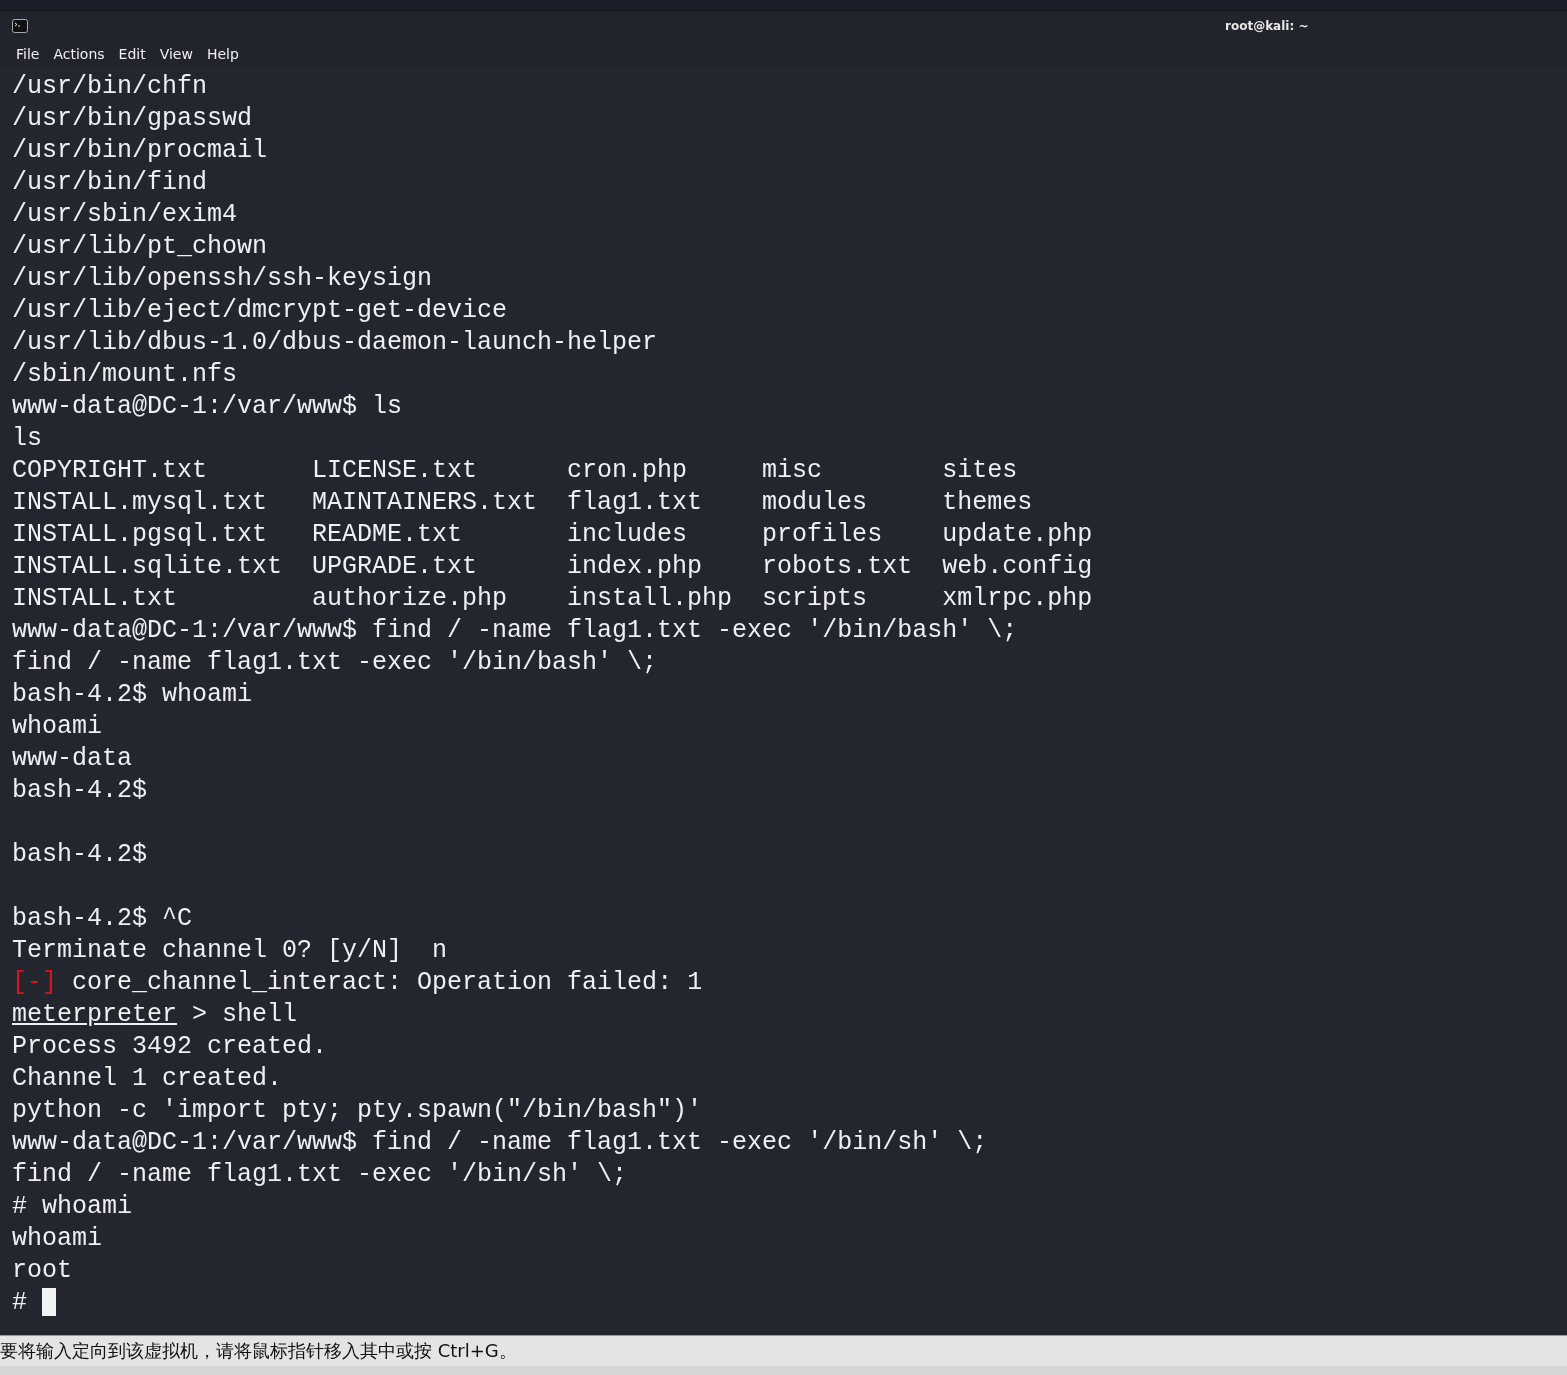 The height and width of the screenshot is (1375, 1567). Describe the element at coordinates (1017, 566) in the screenshot. I see `file-name: web.config` at that location.